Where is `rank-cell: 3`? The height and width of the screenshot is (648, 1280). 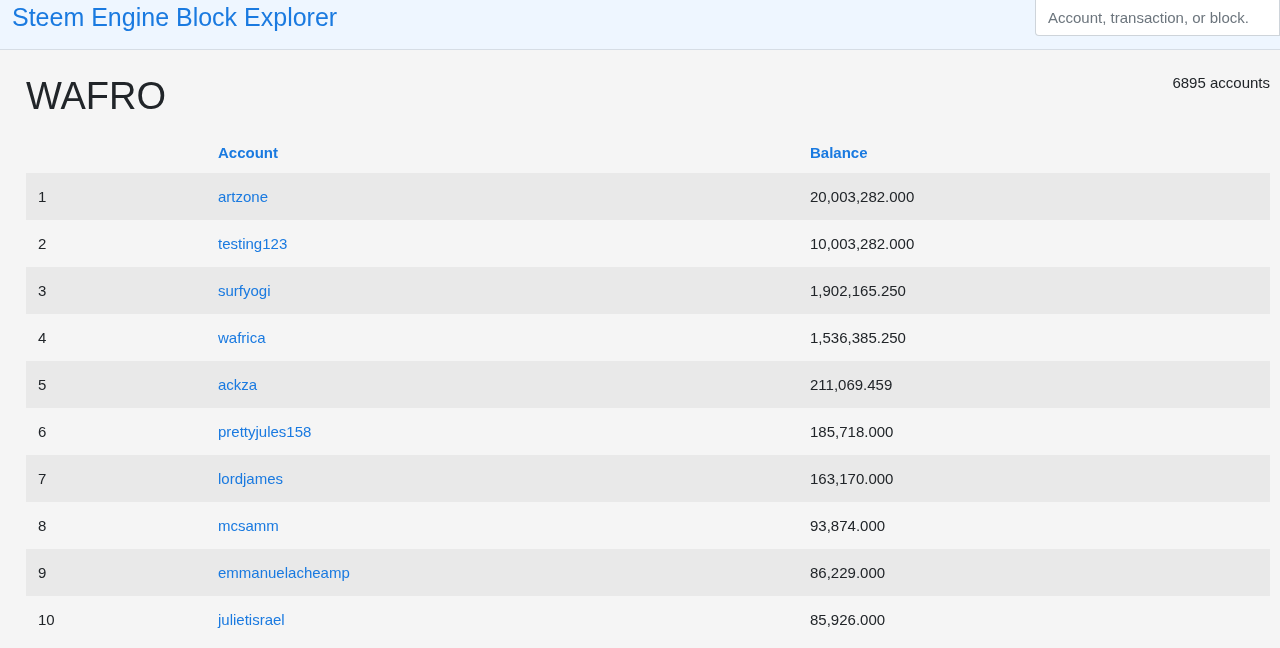 rank-cell: 3 is located at coordinates (122, 290).